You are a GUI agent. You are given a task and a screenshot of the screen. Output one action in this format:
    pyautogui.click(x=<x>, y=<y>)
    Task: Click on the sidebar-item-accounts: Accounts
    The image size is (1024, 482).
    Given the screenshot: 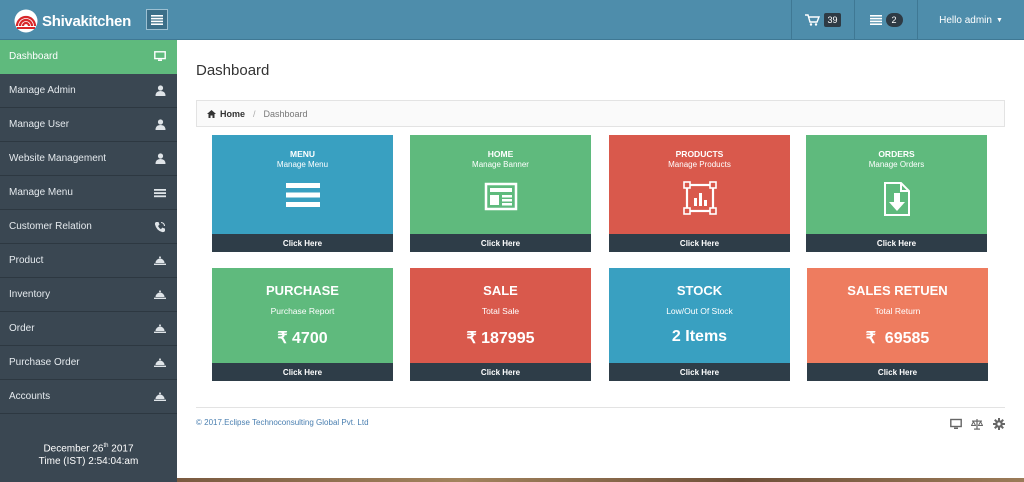 What is the action you would take?
    pyautogui.click(x=88, y=397)
    